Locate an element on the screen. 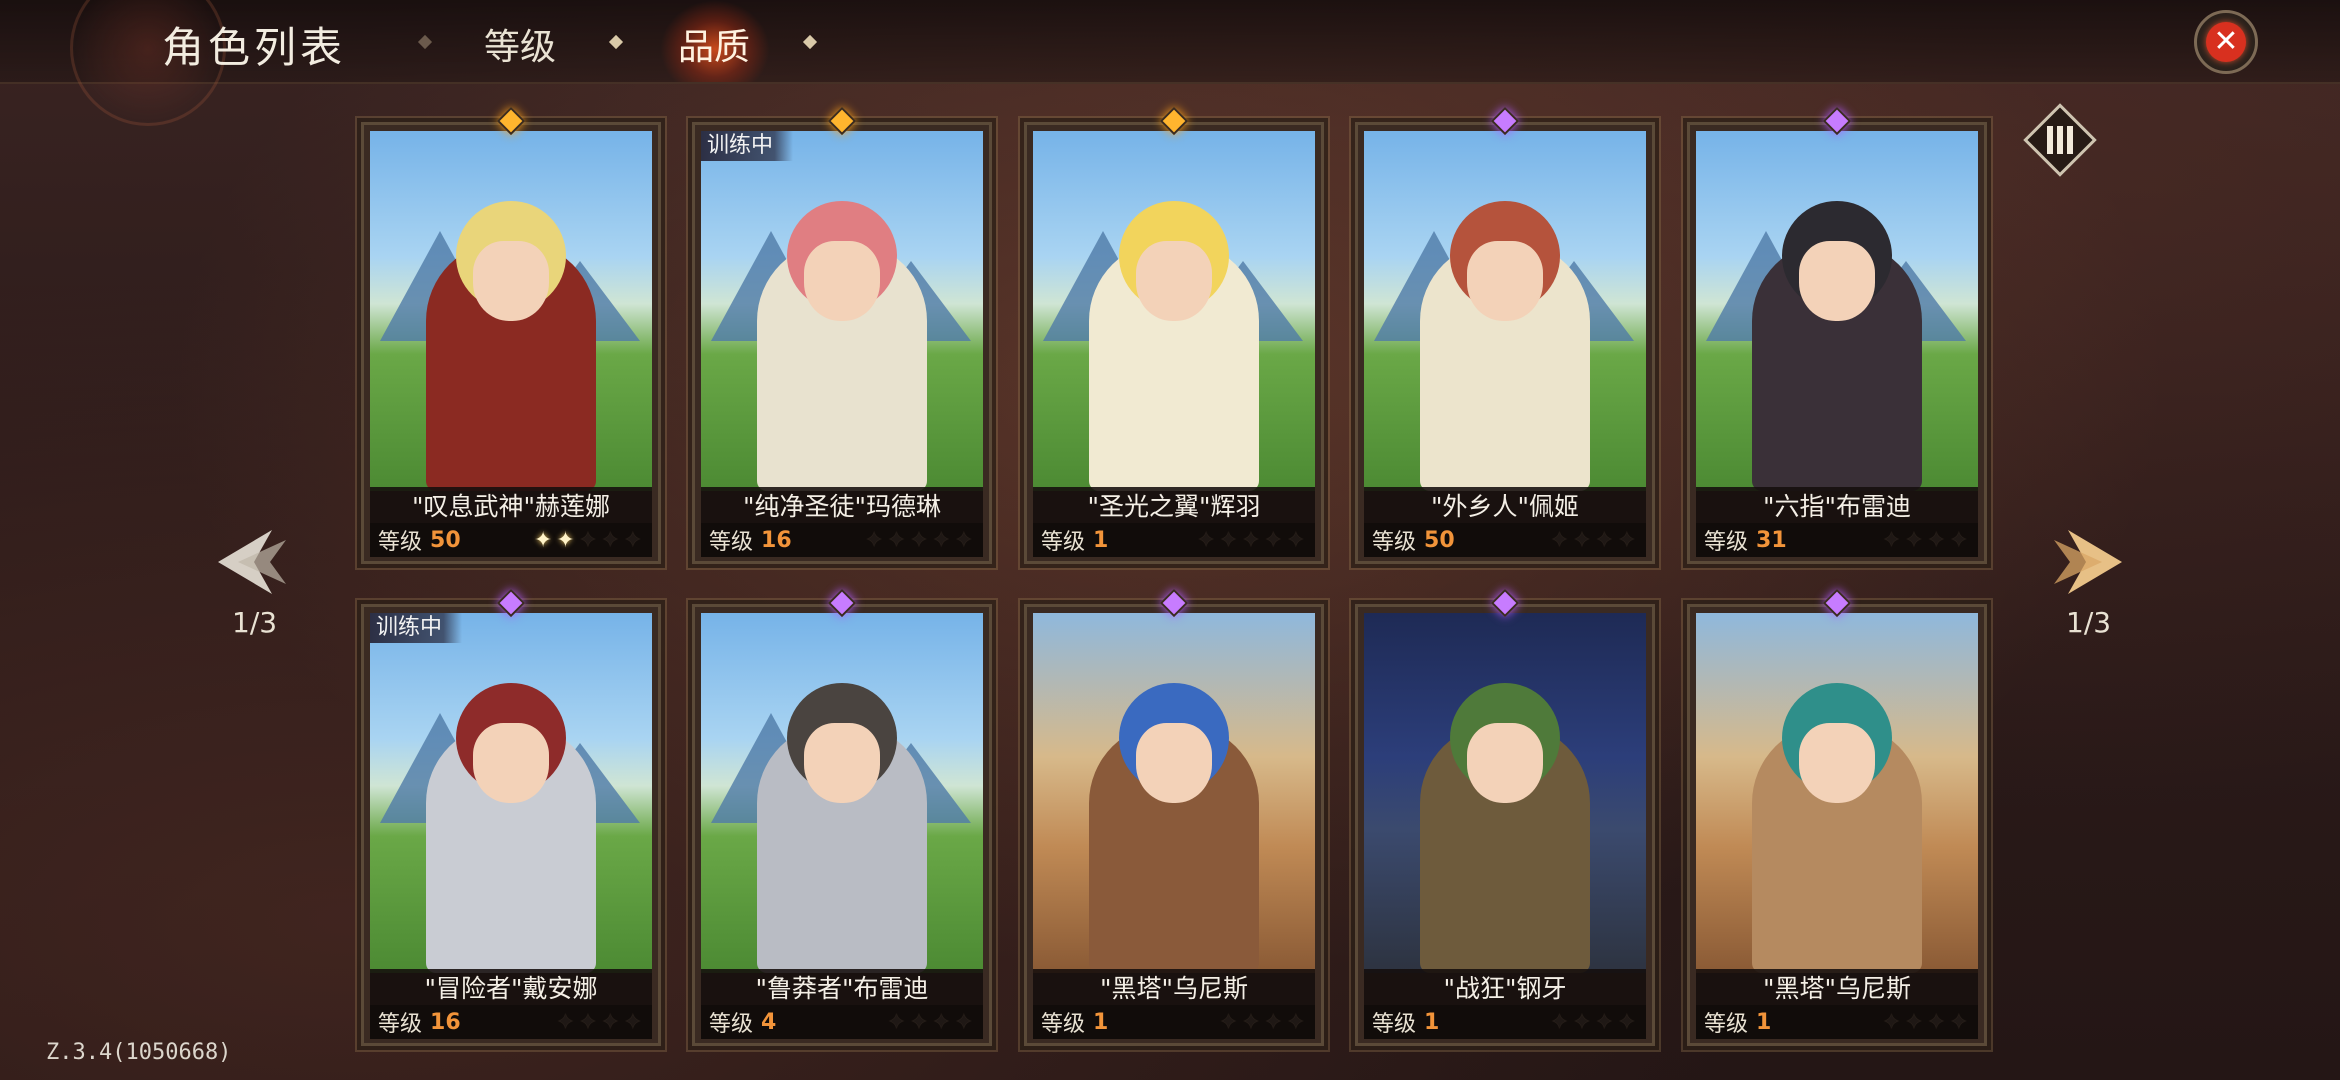  character-name: "纯净圣徒"玛德琳 is located at coordinates (842, 505).